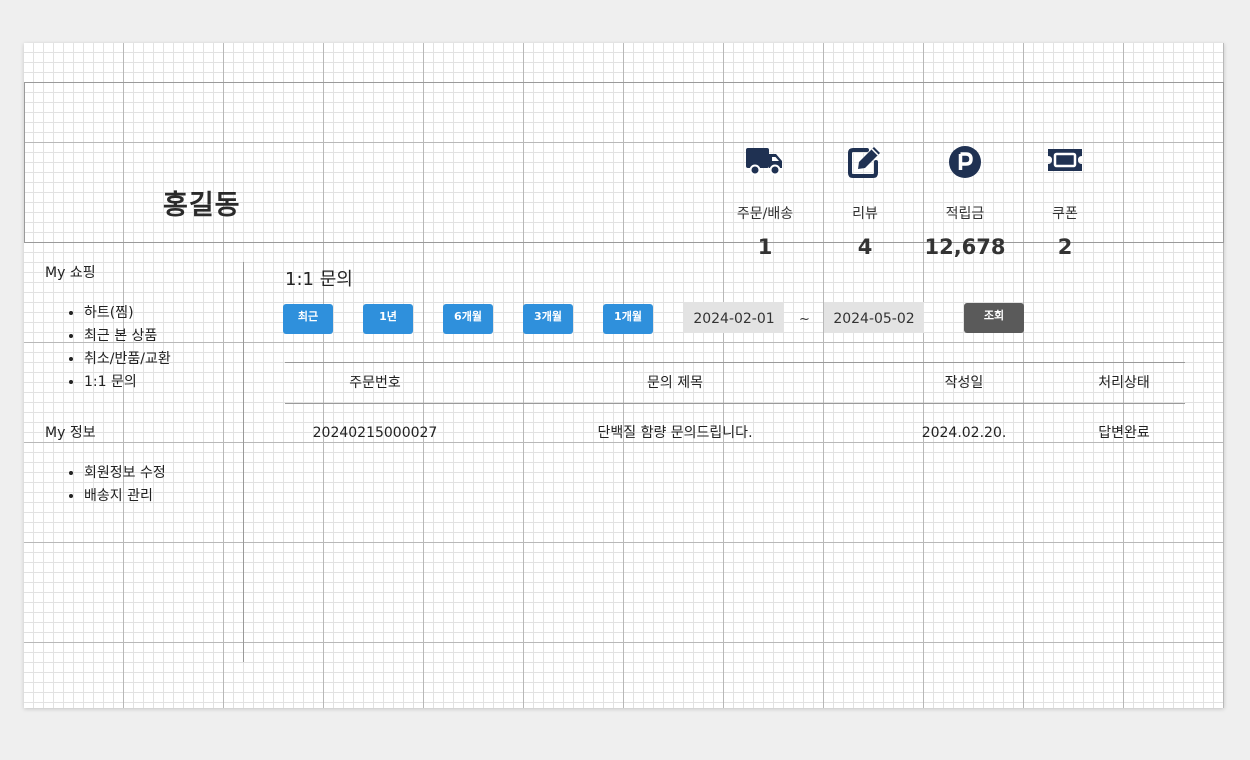 Image resolution: width=1250 pixels, height=760 pixels. Describe the element at coordinates (1124, 433) in the screenshot. I see `cell-status: 답변완료` at that location.